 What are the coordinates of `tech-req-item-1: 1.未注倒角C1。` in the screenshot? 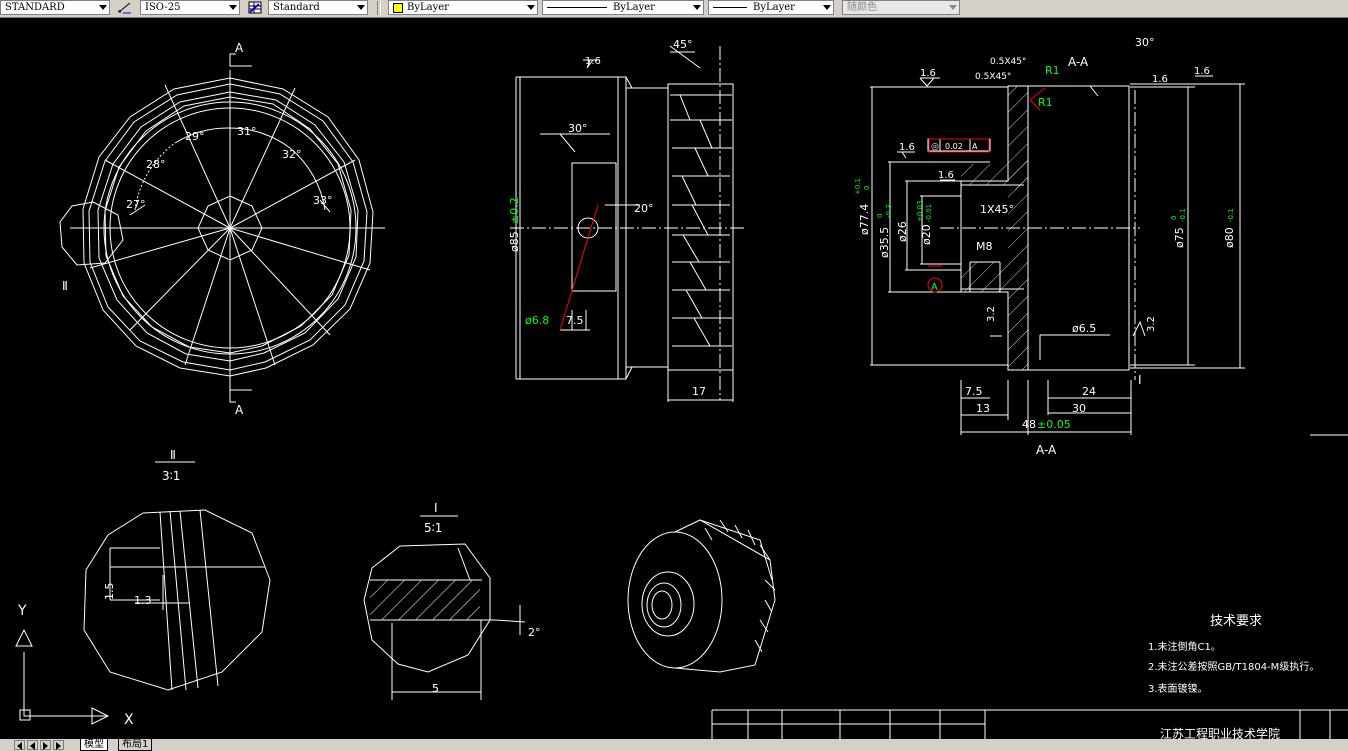 It's located at (1184, 646).